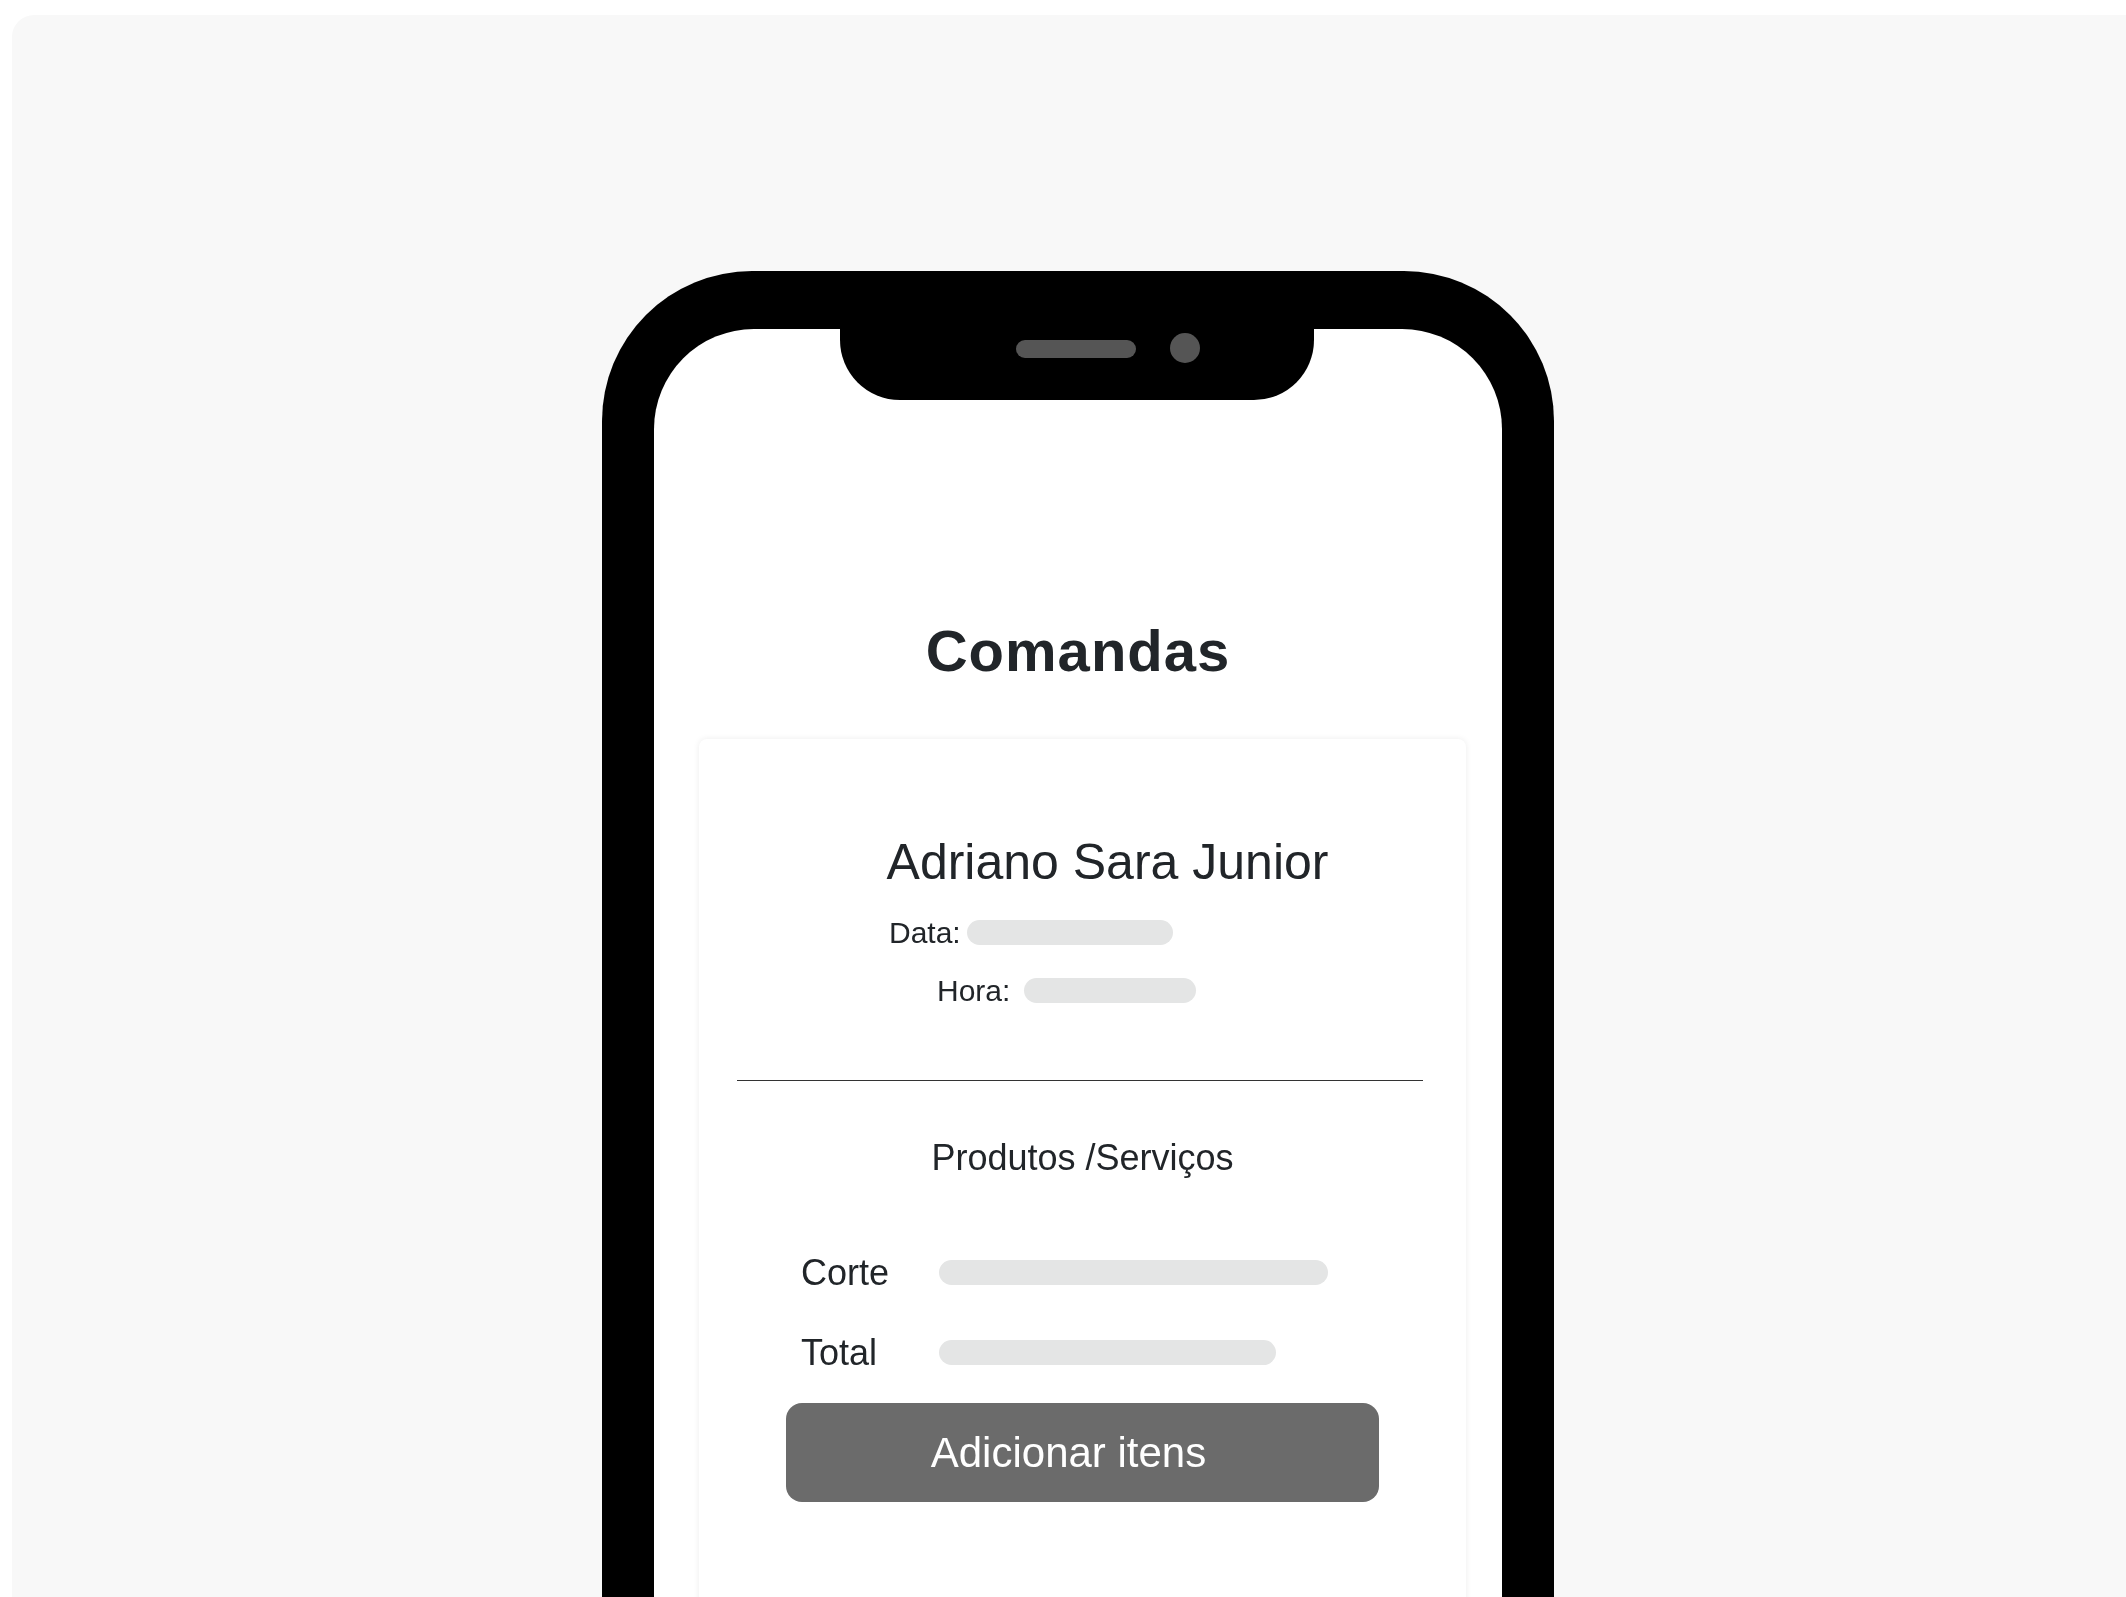 This screenshot has width=2126, height=1597. What do you see at coordinates (1082, 1452) in the screenshot?
I see `add-items-button: Adicionar itens` at bounding box center [1082, 1452].